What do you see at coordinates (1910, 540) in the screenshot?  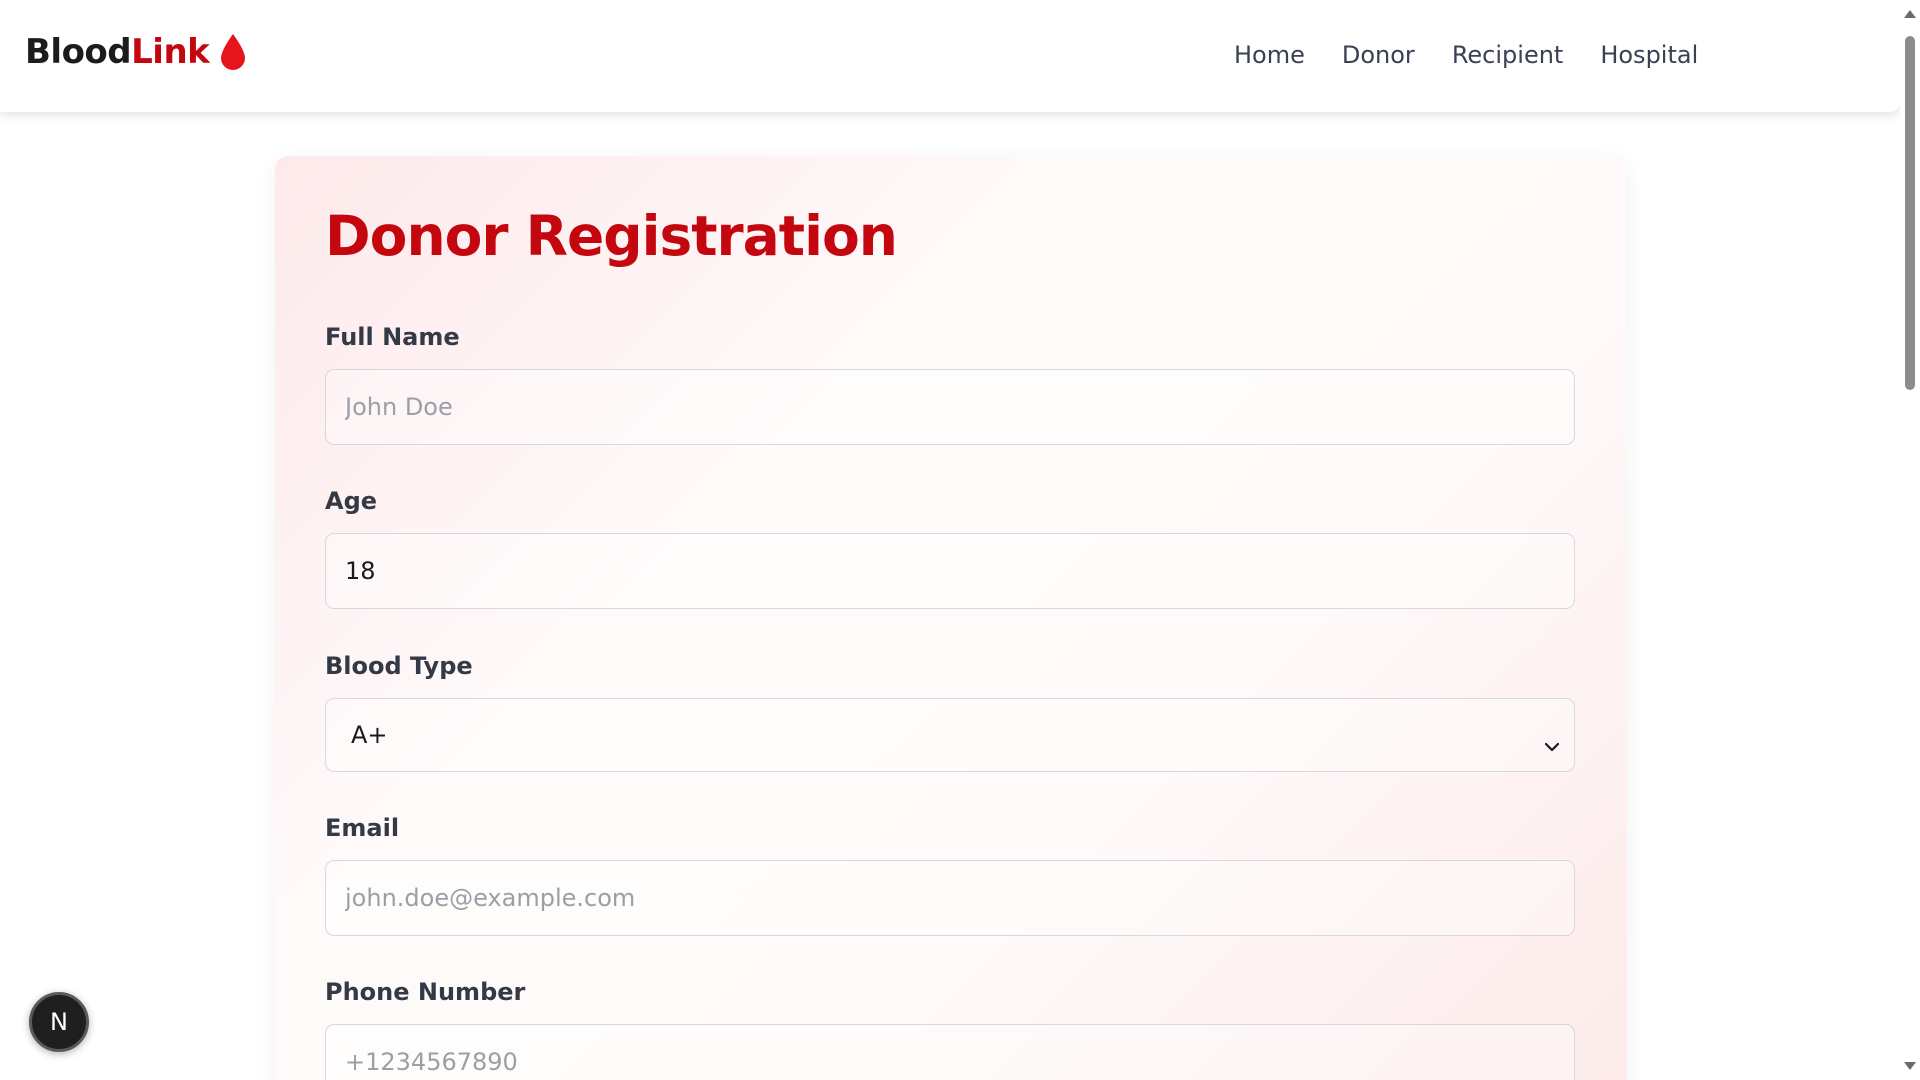 I see `vertical-scrollbar` at bounding box center [1910, 540].